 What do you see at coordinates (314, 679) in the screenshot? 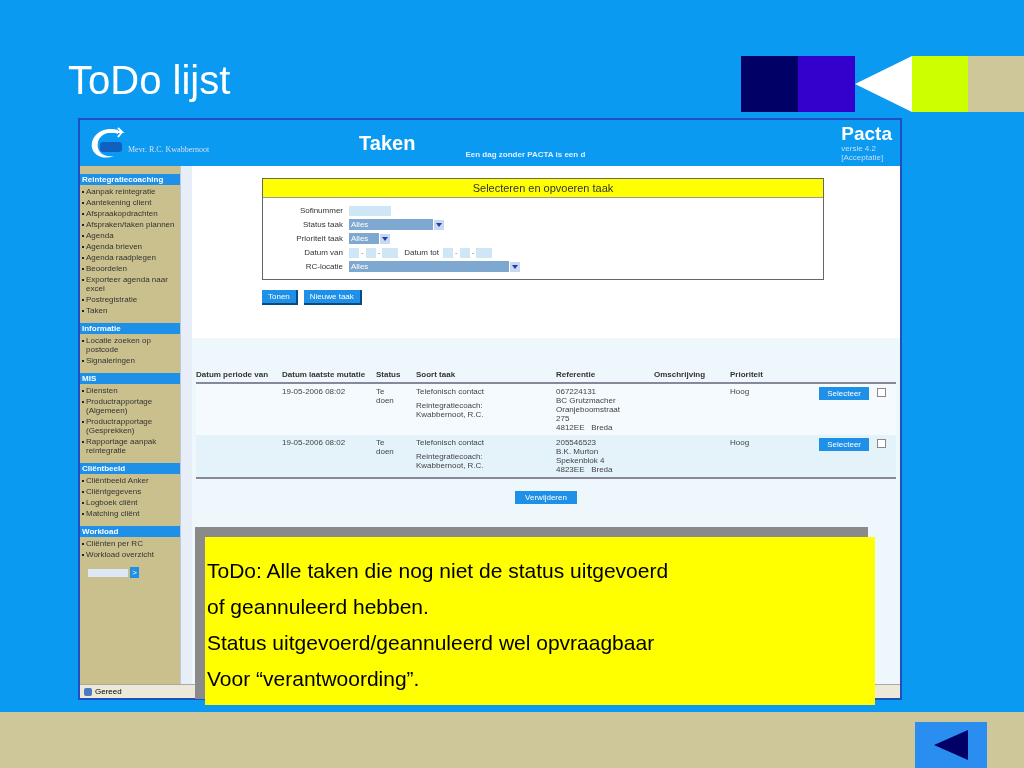
I see `note-text: Voor “verantwoording”.` at bounding box center [314, 679].